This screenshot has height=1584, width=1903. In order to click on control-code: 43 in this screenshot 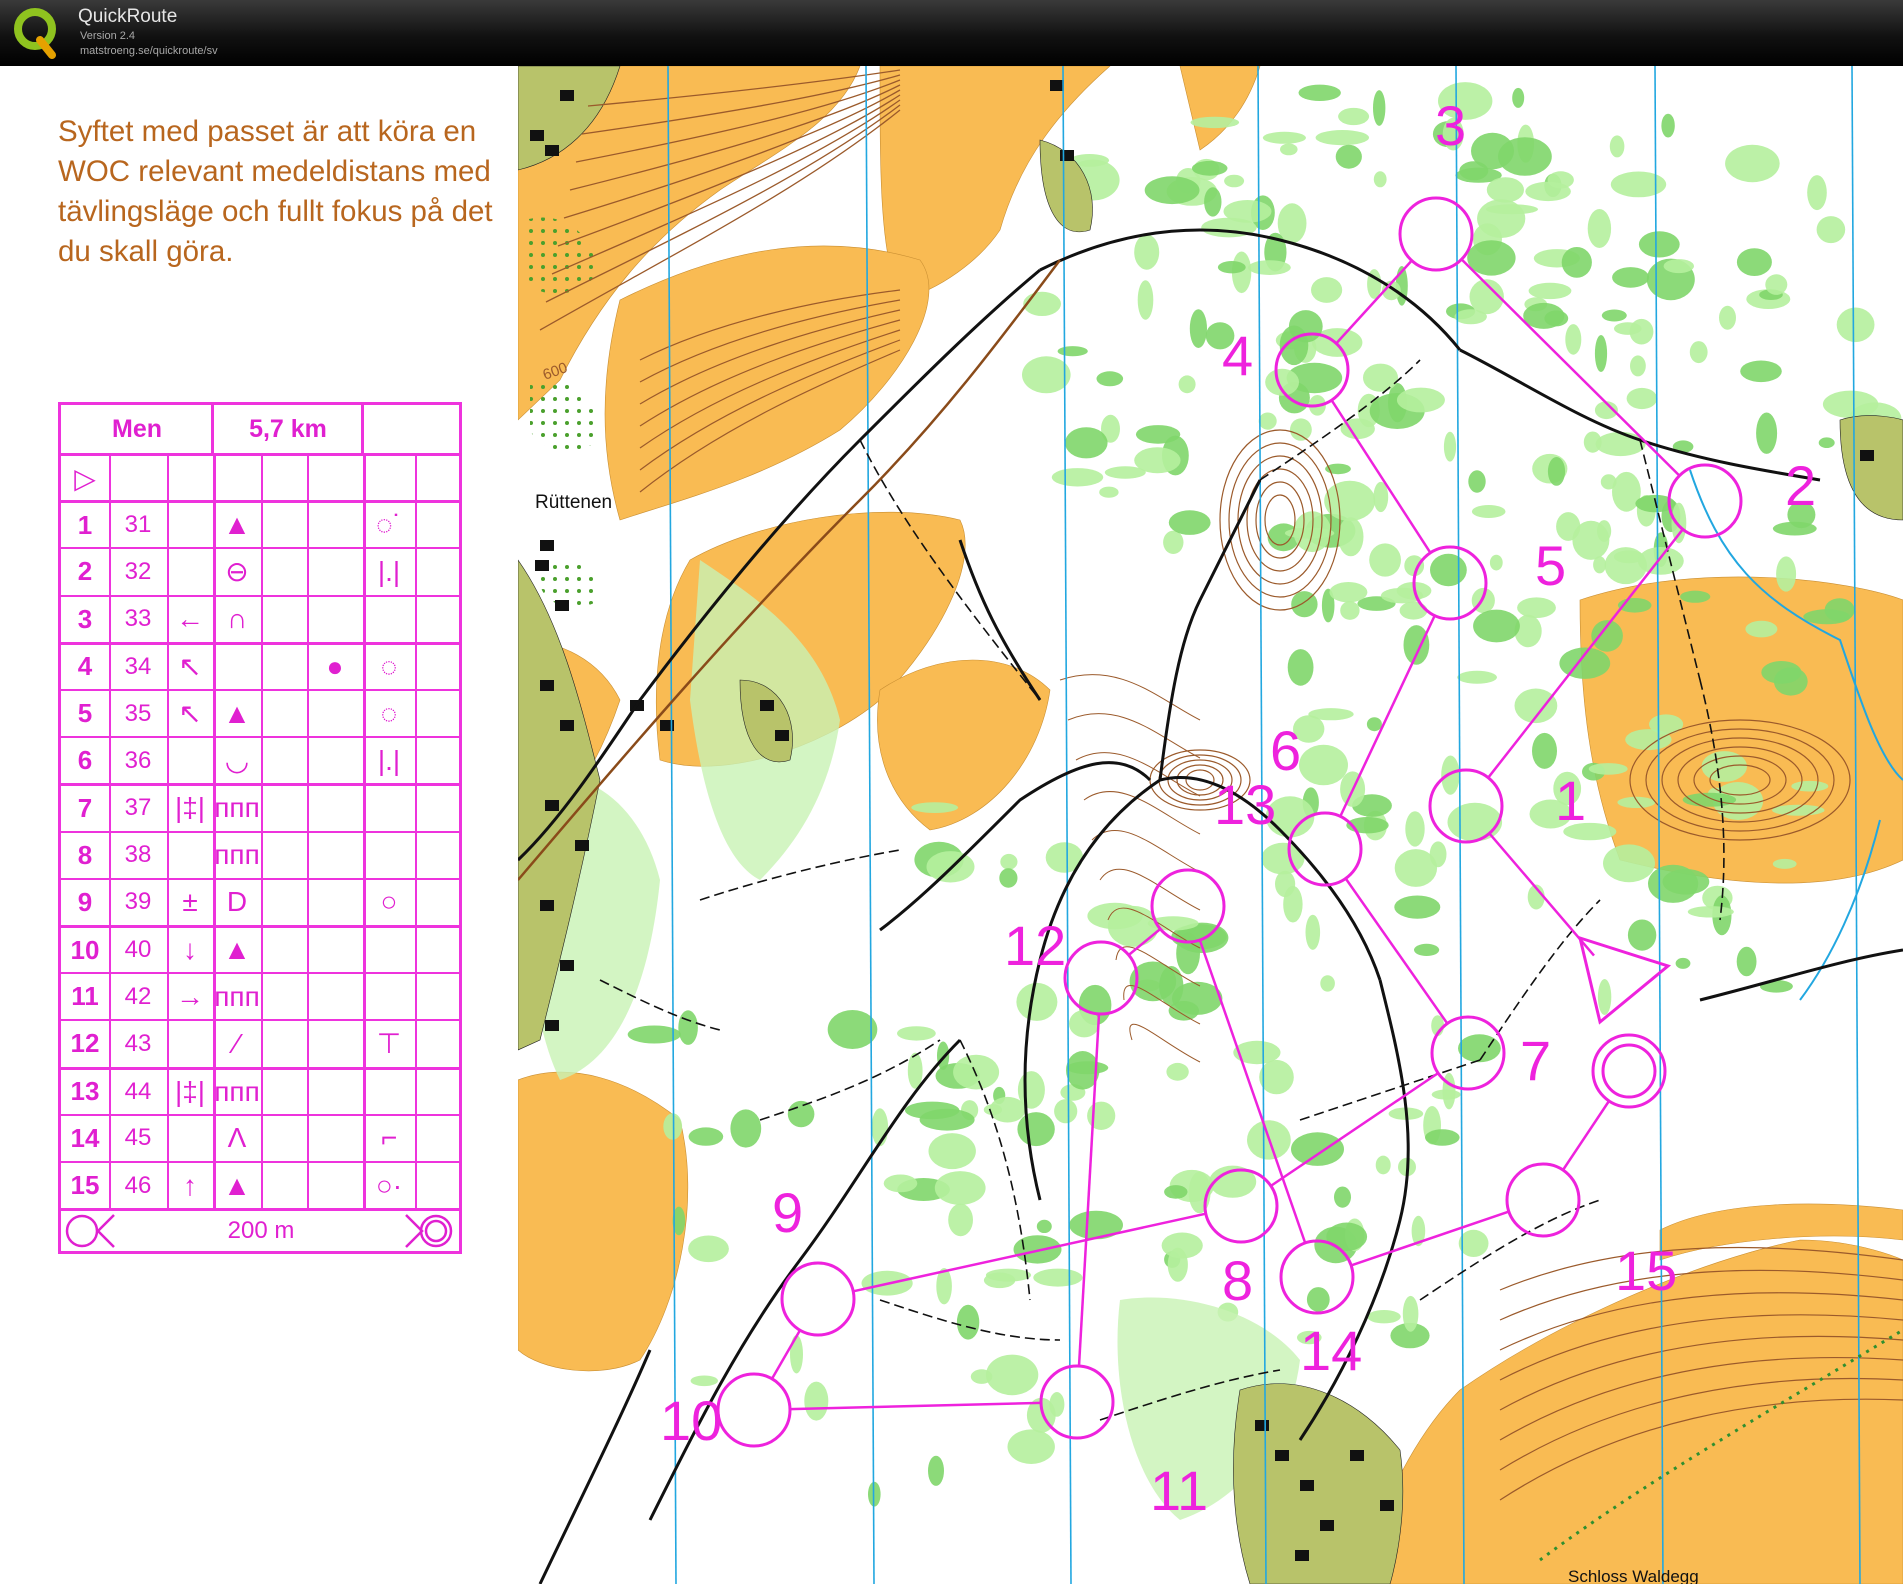, I will do `click(138, 1043)`.